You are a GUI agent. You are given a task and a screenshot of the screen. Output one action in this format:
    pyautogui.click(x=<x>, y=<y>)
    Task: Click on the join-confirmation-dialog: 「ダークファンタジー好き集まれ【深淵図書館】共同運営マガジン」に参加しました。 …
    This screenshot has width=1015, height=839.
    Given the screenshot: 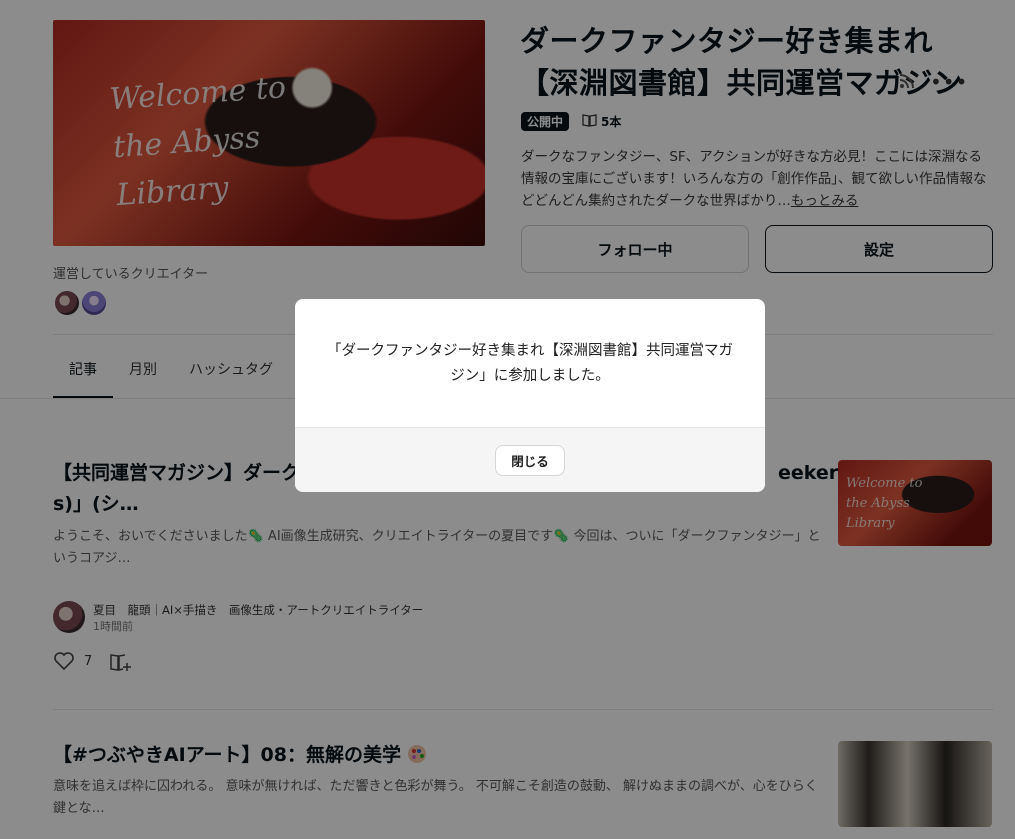 What is the action you would take?
    pyautogui.click(x=530, y=395)
    